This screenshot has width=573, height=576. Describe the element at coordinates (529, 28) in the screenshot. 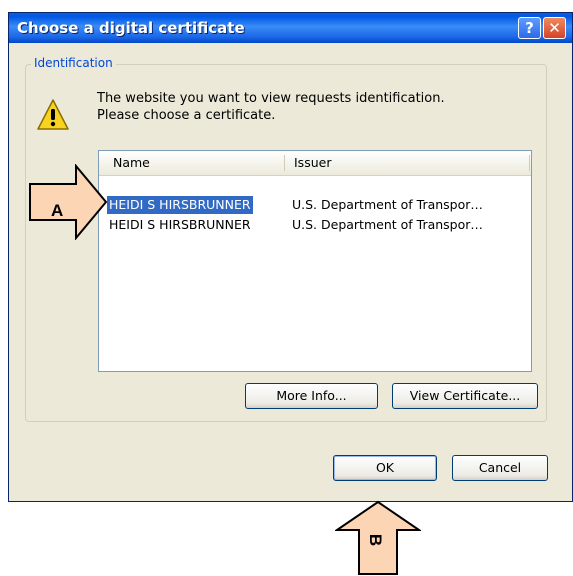

I see `help-icon: ?` at that location.